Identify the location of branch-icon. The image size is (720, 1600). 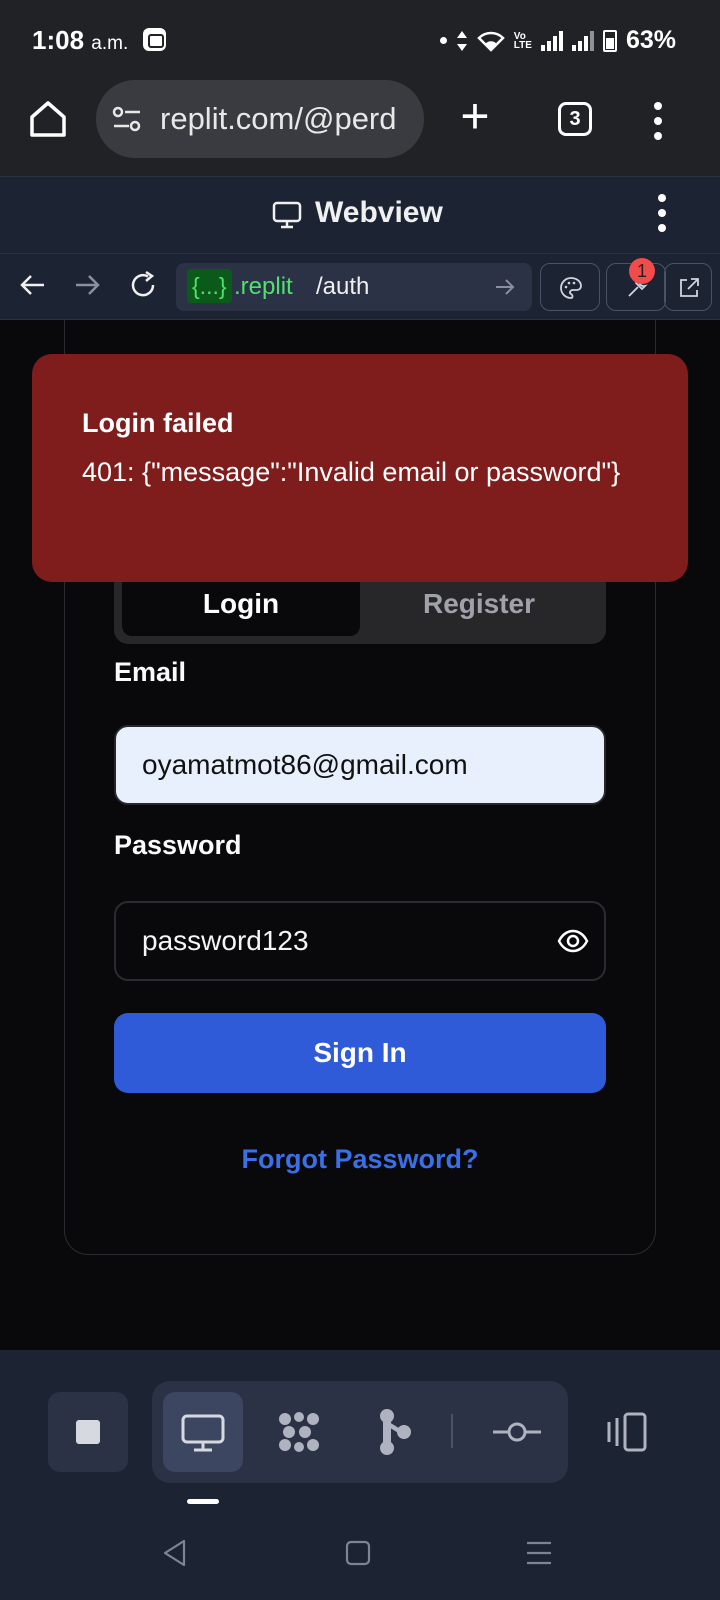
(395, 1432).